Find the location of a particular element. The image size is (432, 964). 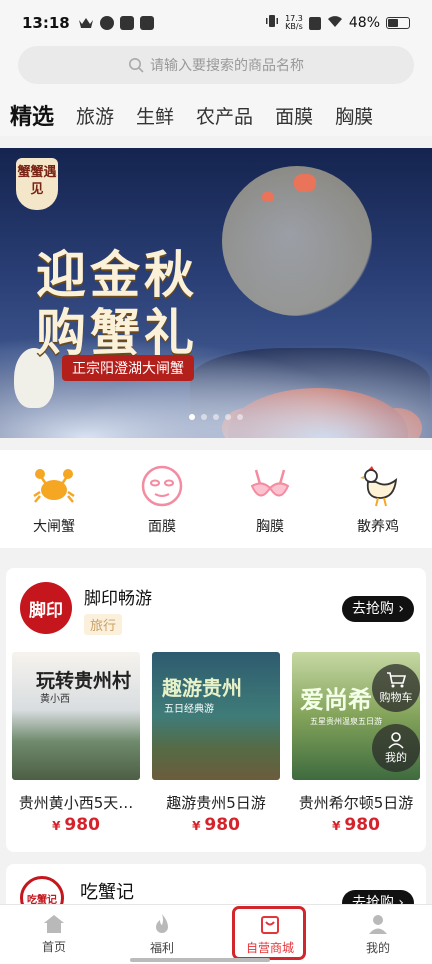

wifi-icon is located at coordinates (335, 23).